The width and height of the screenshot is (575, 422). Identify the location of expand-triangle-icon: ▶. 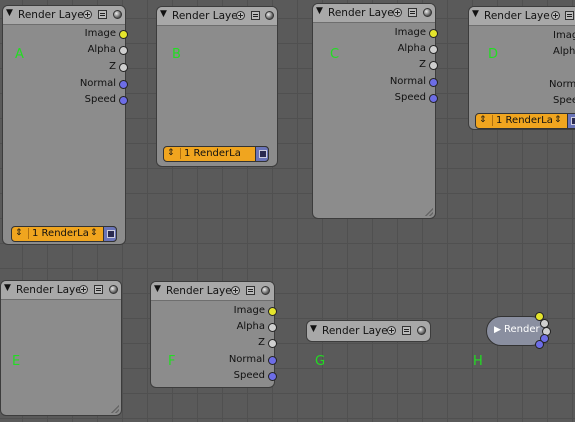
(497, 330).